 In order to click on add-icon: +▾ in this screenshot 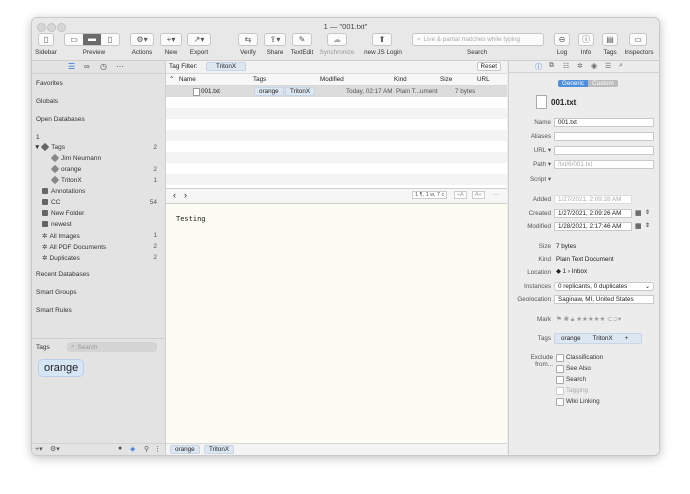, I will do `click(39, 449)`.